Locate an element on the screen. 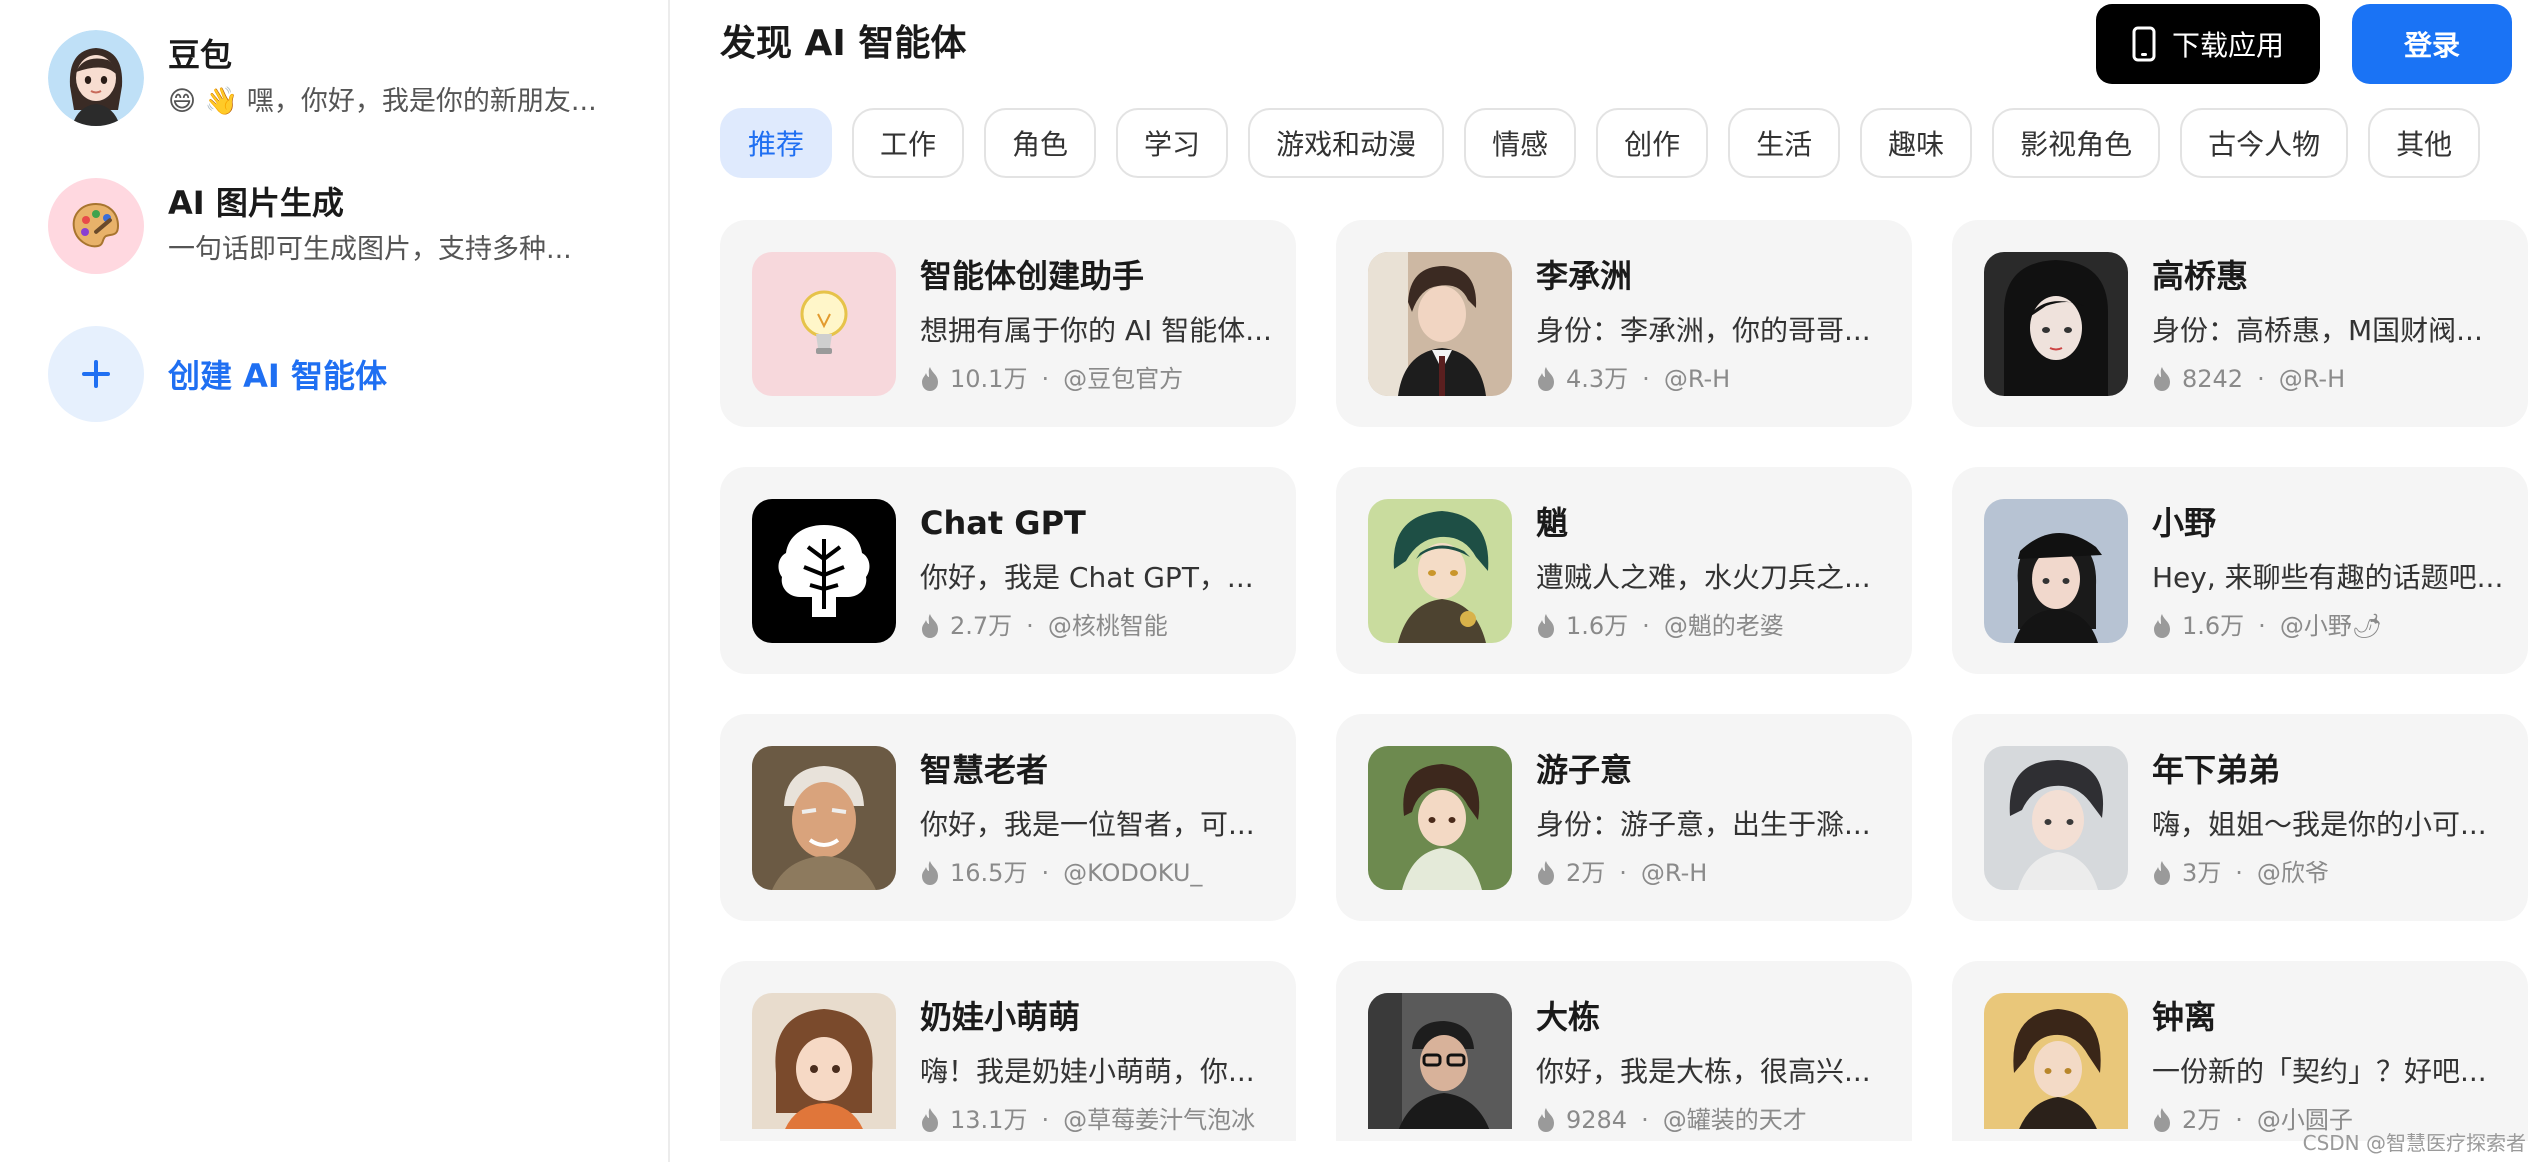 The image size is (2536, 1162). agent-card: 高桥惠 身份：高桥惠，M国财阀... 8242 · @R-H is located at coordinates (2240, 323).